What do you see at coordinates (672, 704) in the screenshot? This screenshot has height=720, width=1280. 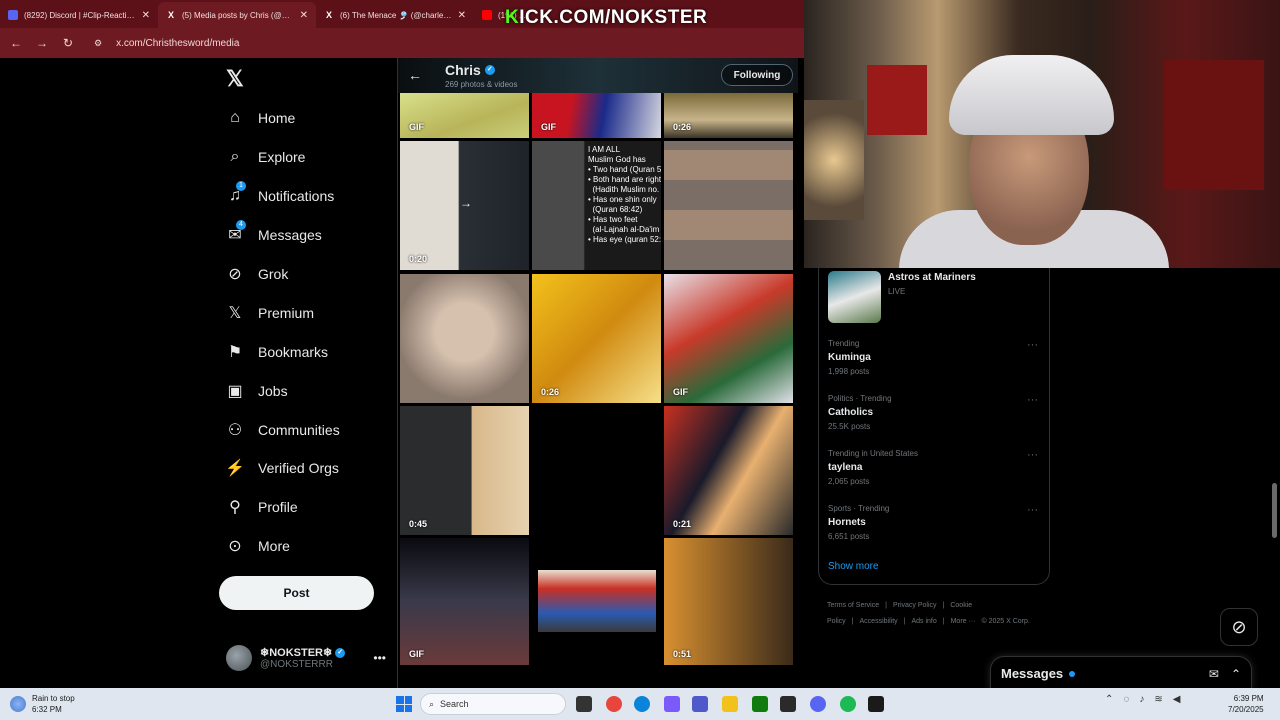 I see `copilot-icon` at bounding box center [672, 704].